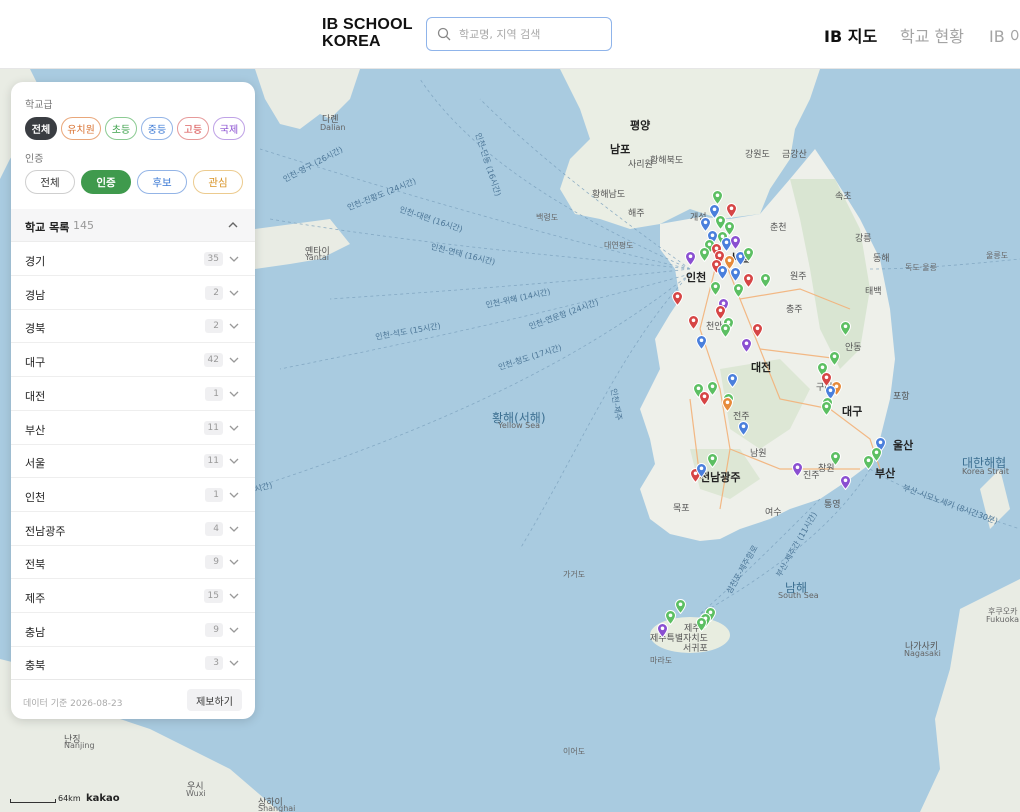 This screenshot has width=1020, height=812. I want to click on region-name: 서울, so click(35, 464).